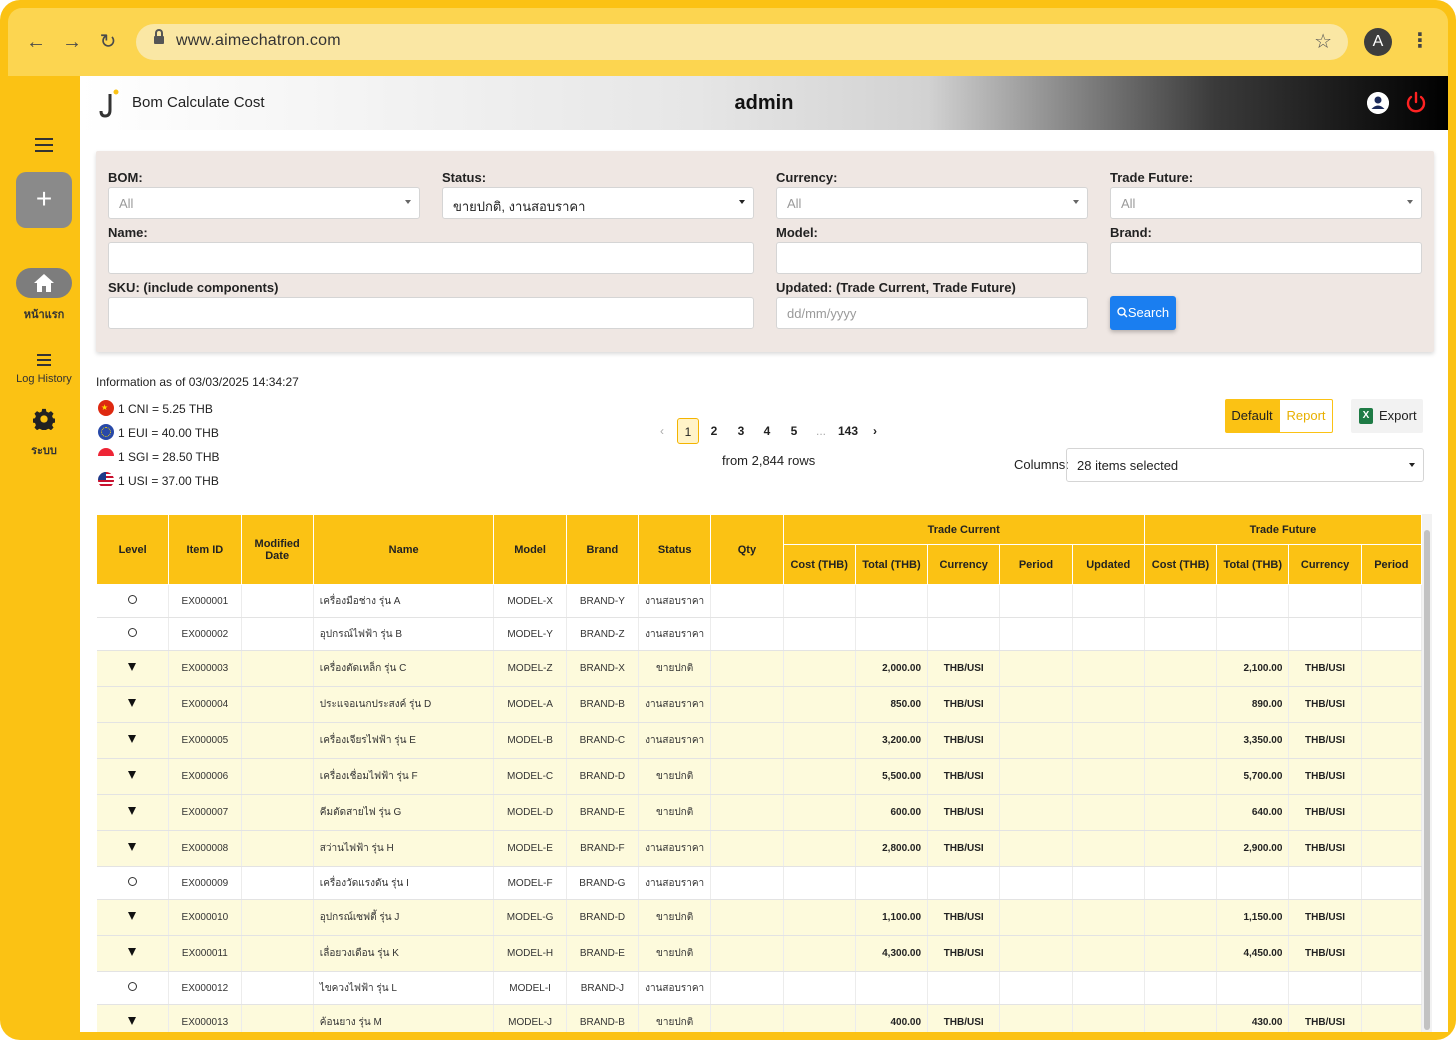  What do you see at coordinates (530, 704) in the screenshot?
I see `cell-model: MODEL-A` at bounding box center [530, 704].